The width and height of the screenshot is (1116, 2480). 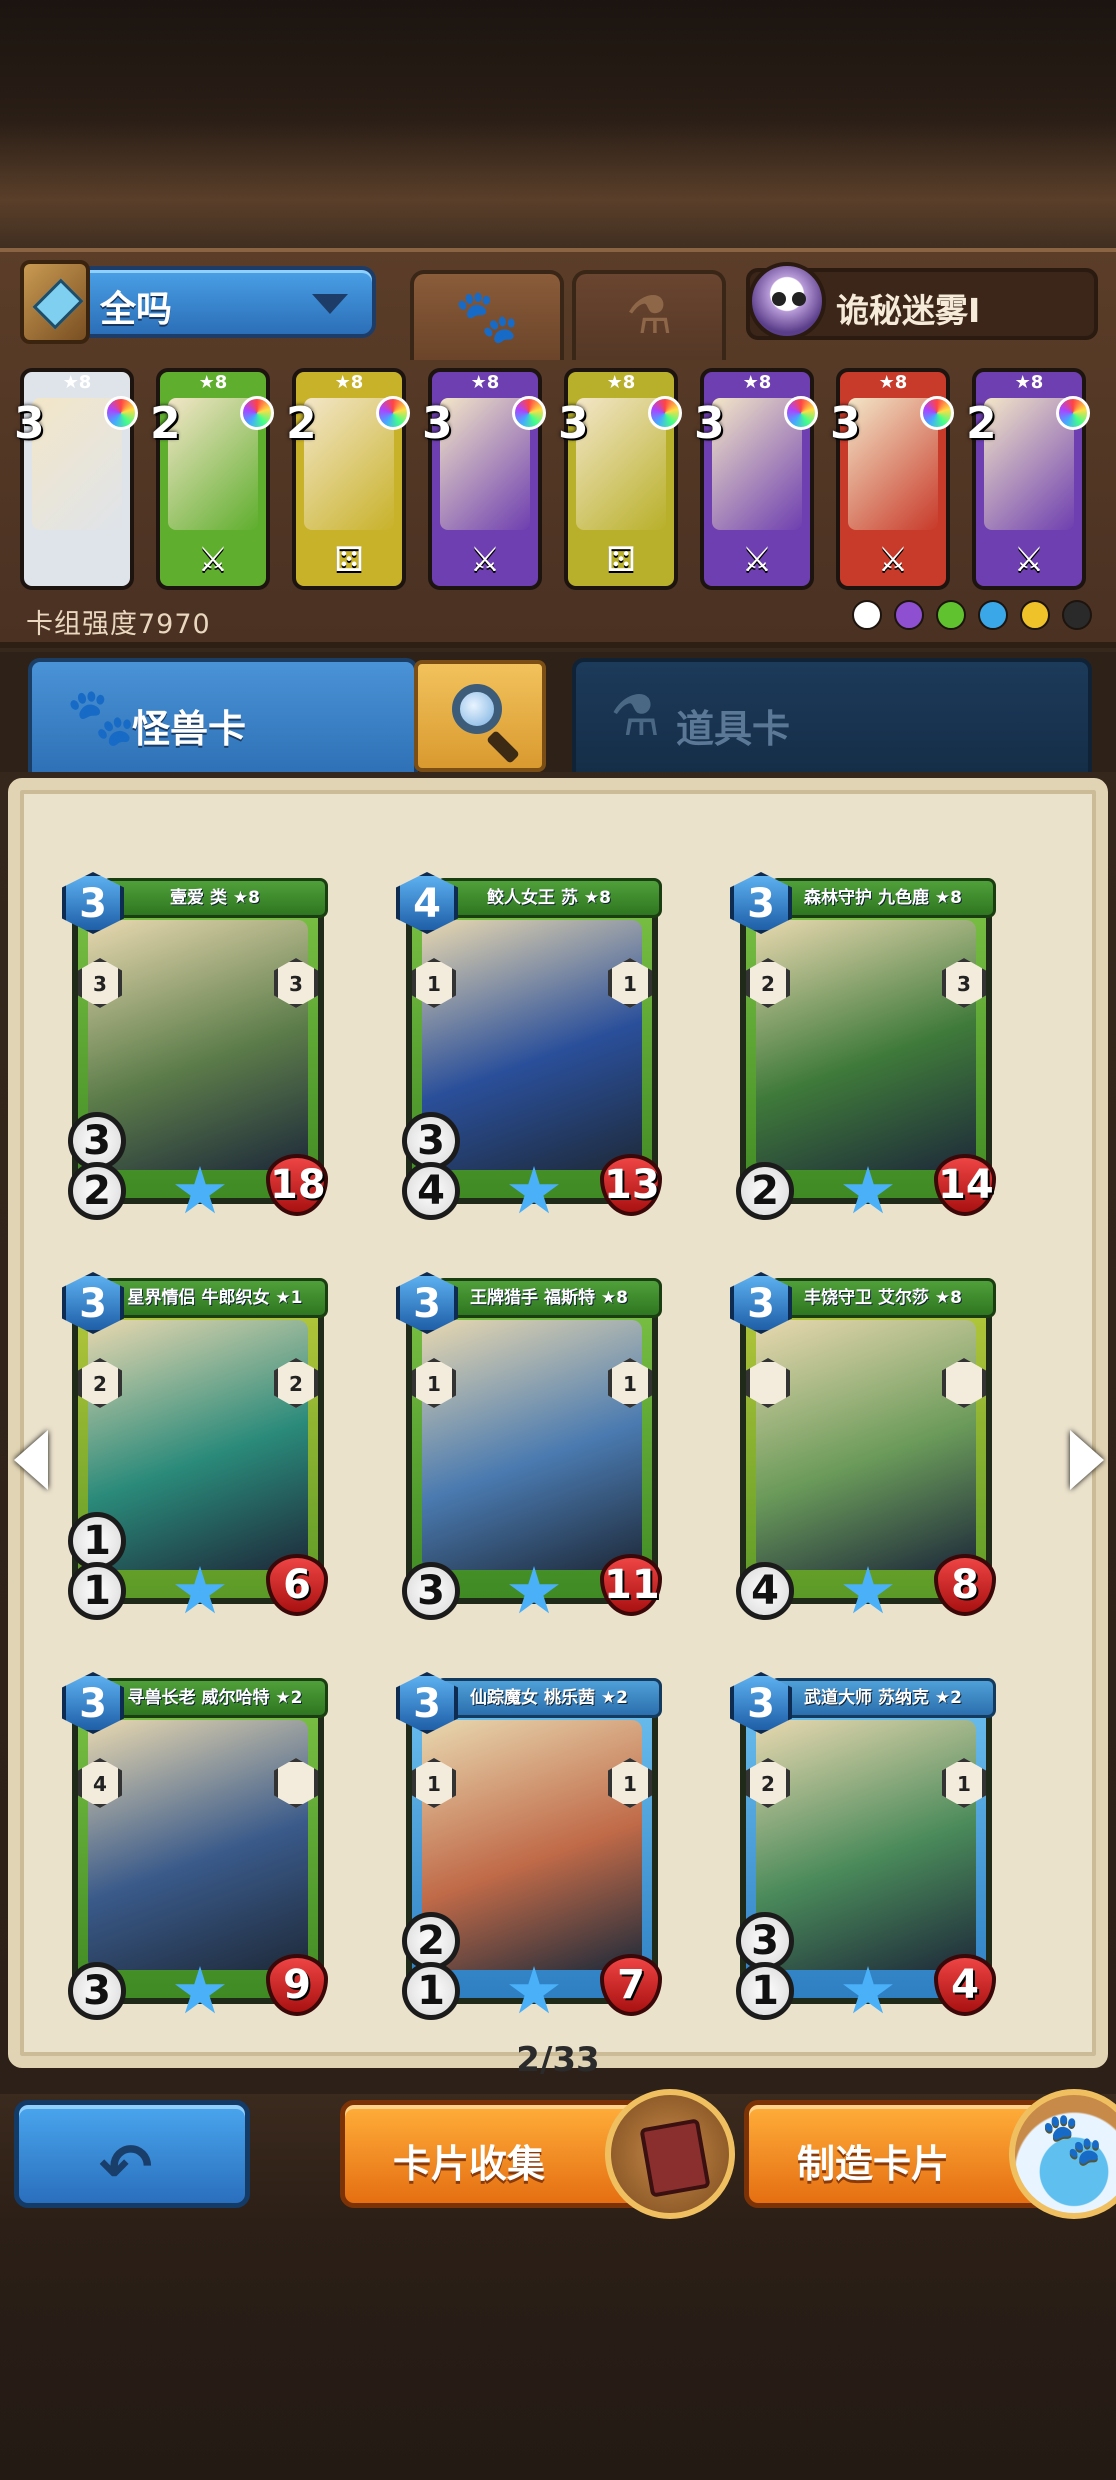 What do you see at coordinates (330, 304) in the screenshot?
I see `chevron-down-icon` at bounding box center [330, 304].